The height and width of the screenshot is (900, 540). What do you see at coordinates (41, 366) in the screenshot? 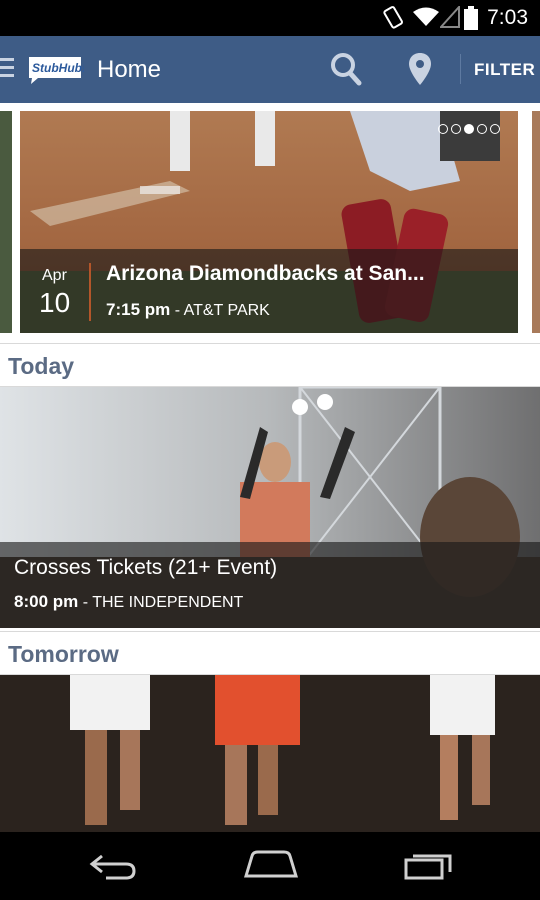
I see `section-header-label: Today` at bounding box center [41, 366].